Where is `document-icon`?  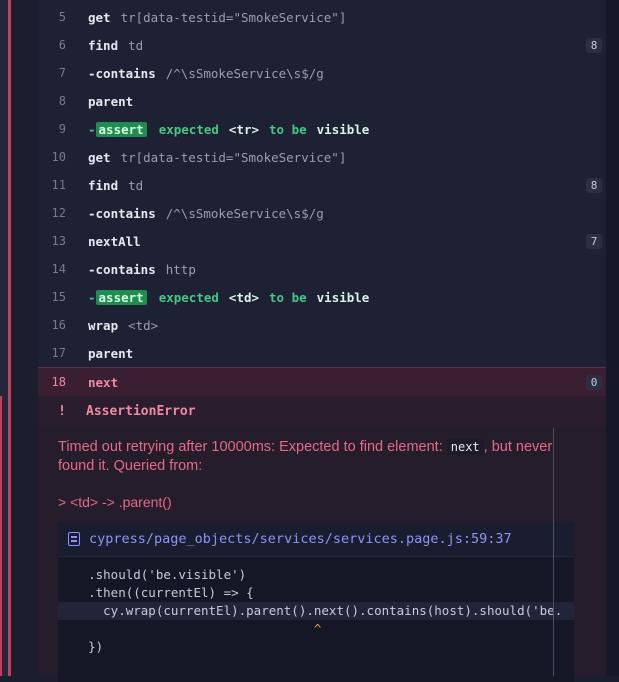
document-icon is located at coordinates (74, 539).